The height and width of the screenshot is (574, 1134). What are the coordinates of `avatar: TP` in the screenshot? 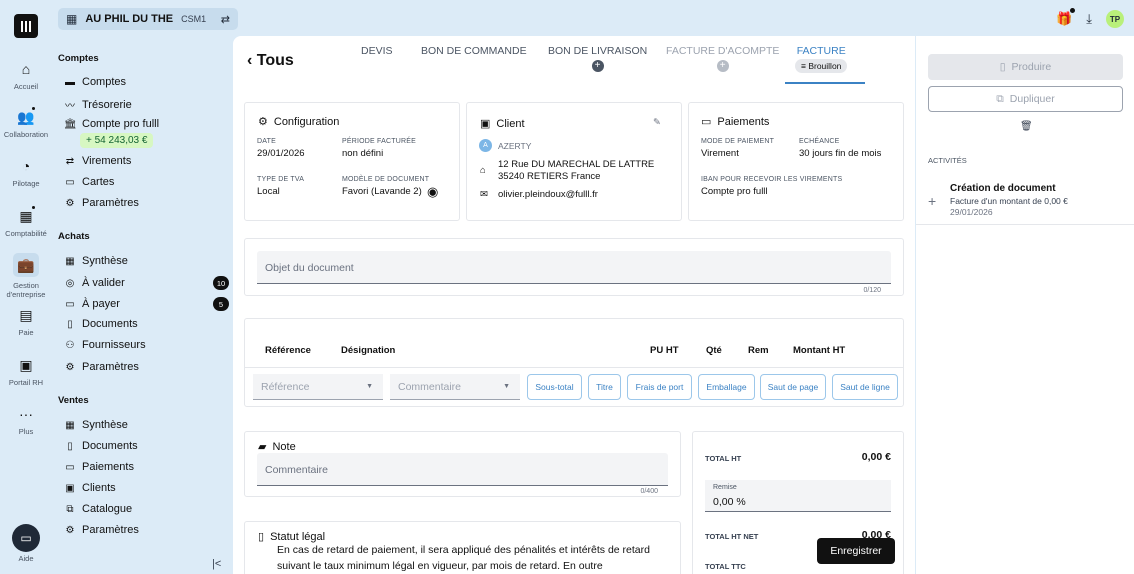 It's located at (1115, 19).